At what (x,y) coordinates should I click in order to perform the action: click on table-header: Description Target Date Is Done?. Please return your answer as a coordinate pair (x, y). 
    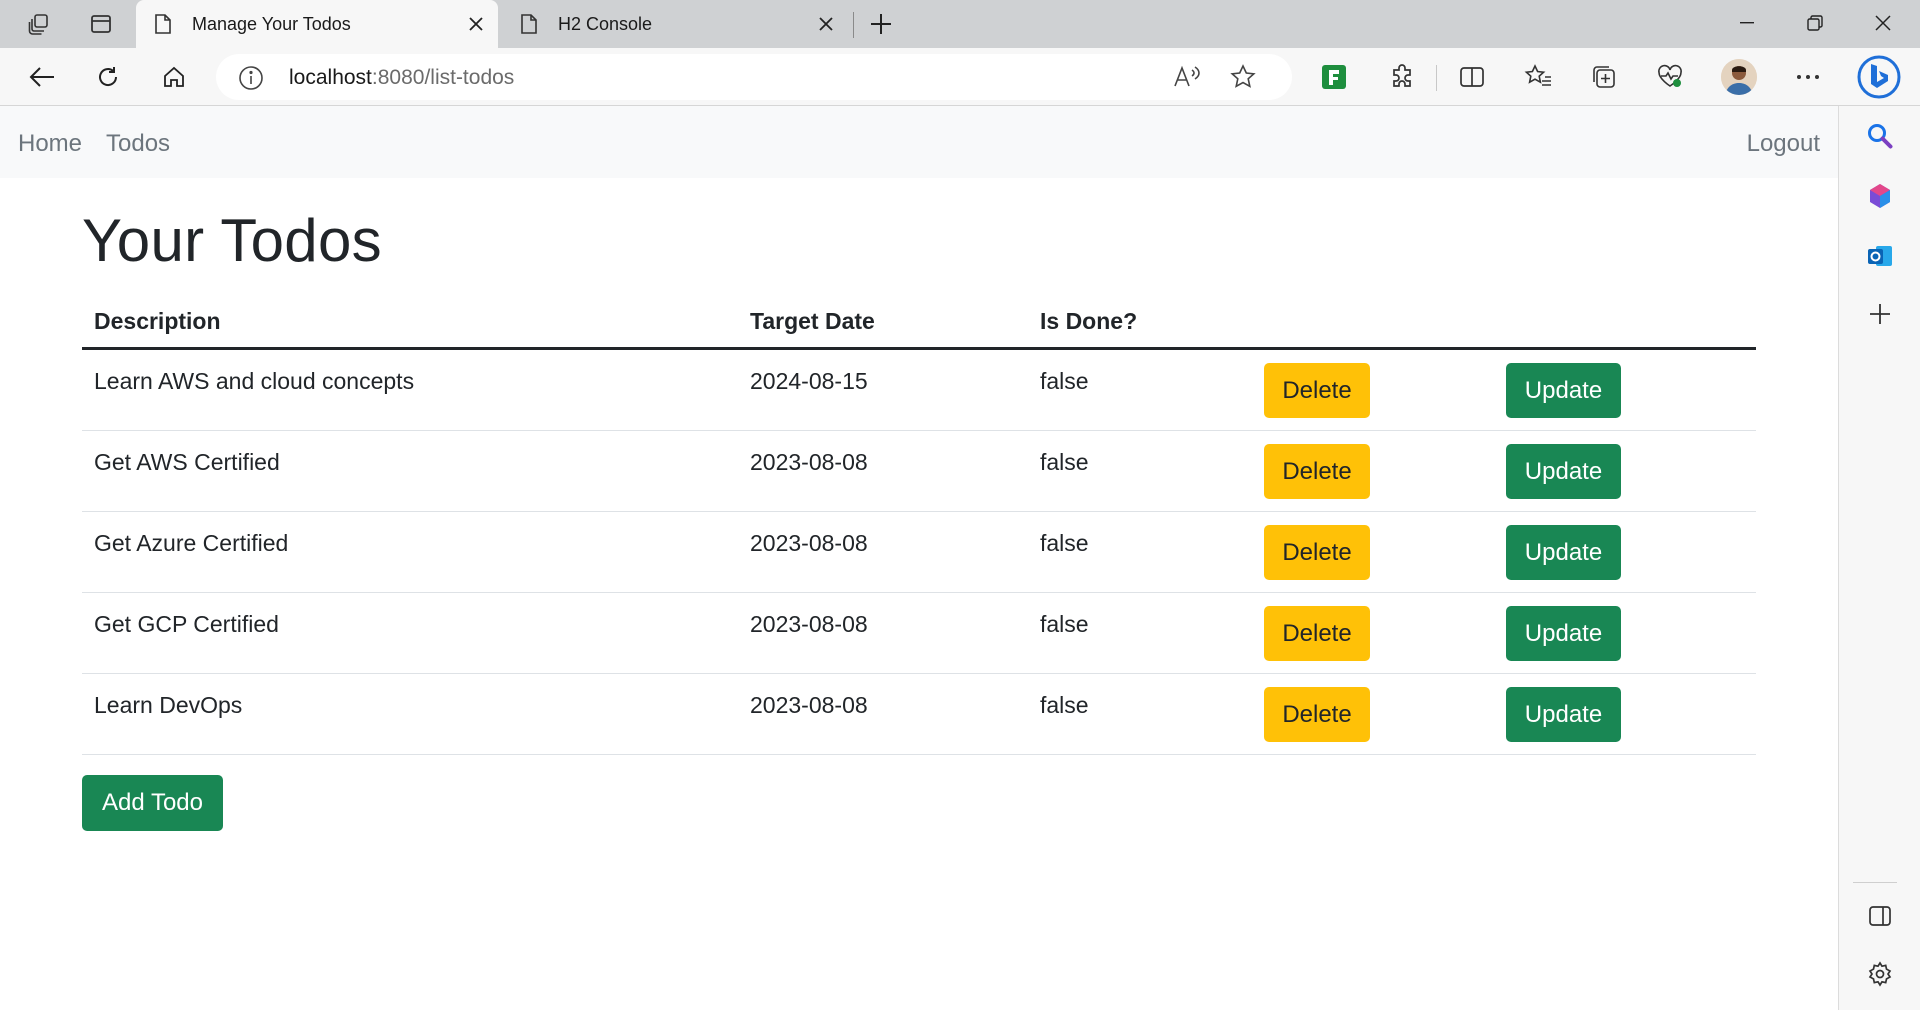
    Looking at the image, I should click on (919, 321).